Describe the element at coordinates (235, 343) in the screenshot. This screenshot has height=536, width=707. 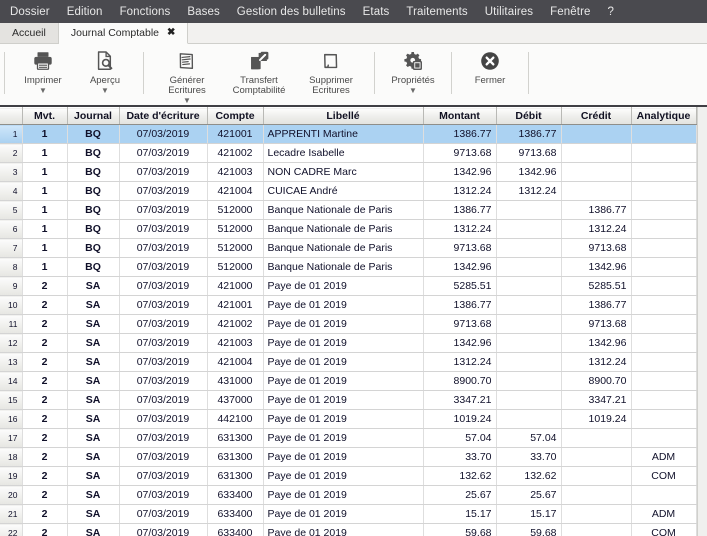
I see `cell-compte: 421003` at that location.